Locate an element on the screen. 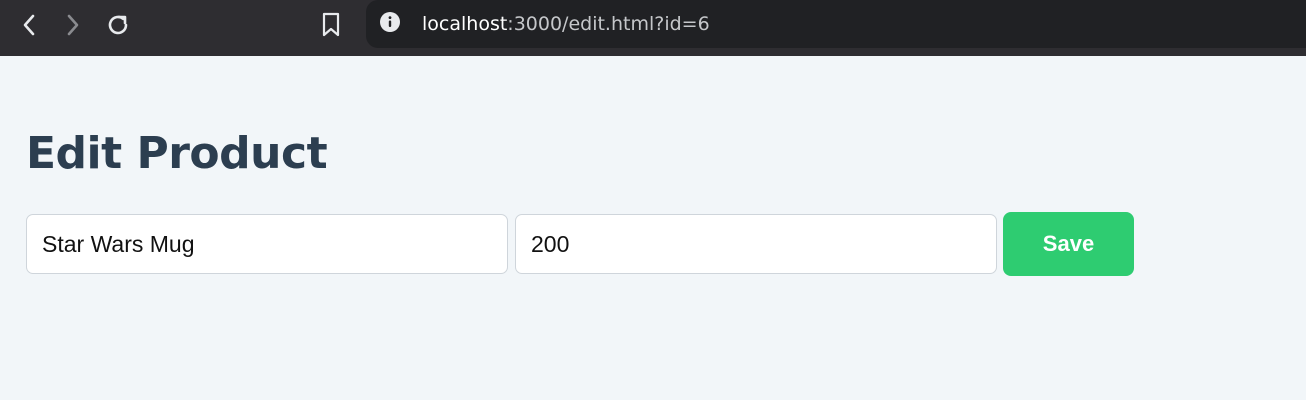  save-button: Save is located at coordinates (1068, 244).